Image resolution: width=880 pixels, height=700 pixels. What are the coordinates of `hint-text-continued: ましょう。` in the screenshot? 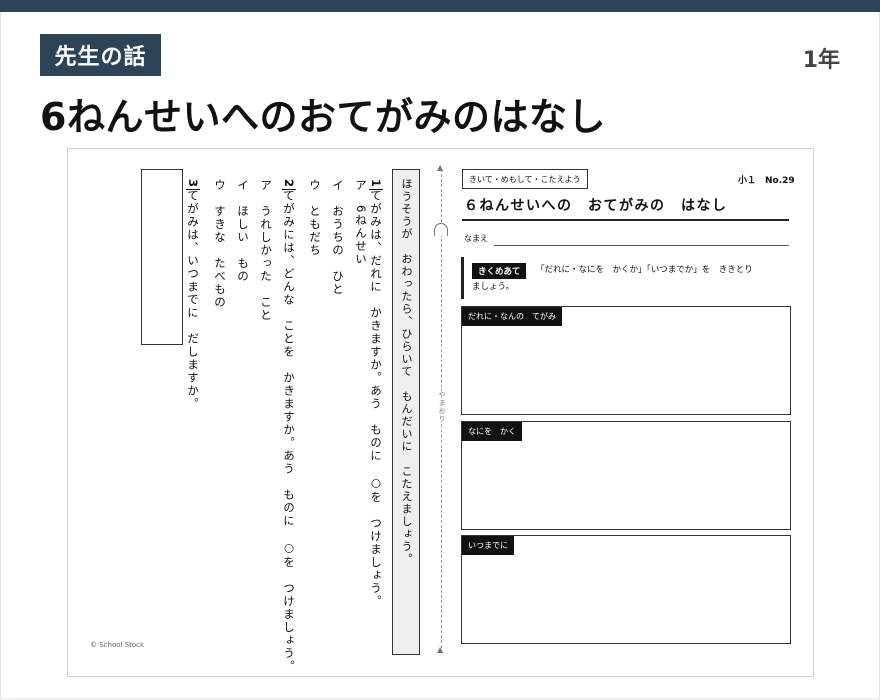 It's located at (493, 287).